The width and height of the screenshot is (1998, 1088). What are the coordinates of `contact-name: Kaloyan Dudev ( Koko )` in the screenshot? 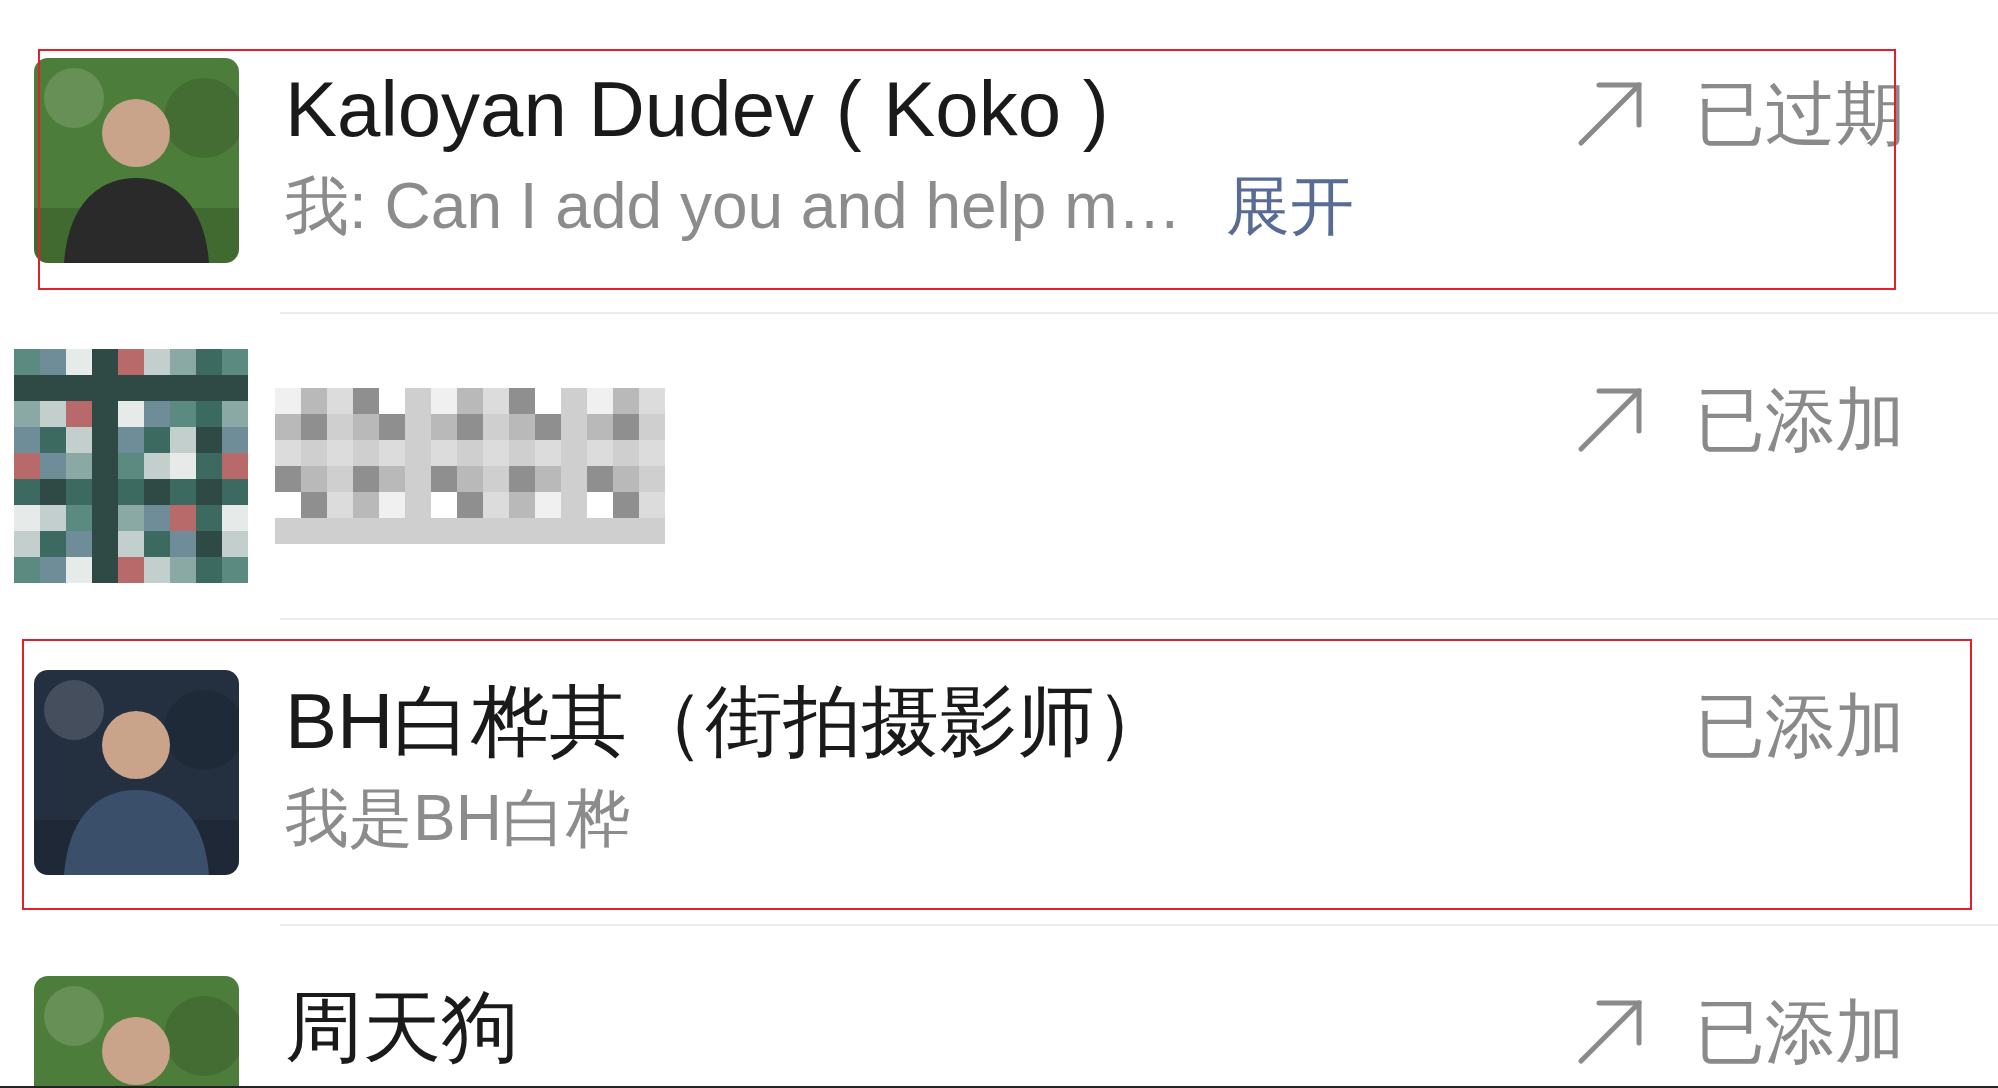 It's located at (697, 109).